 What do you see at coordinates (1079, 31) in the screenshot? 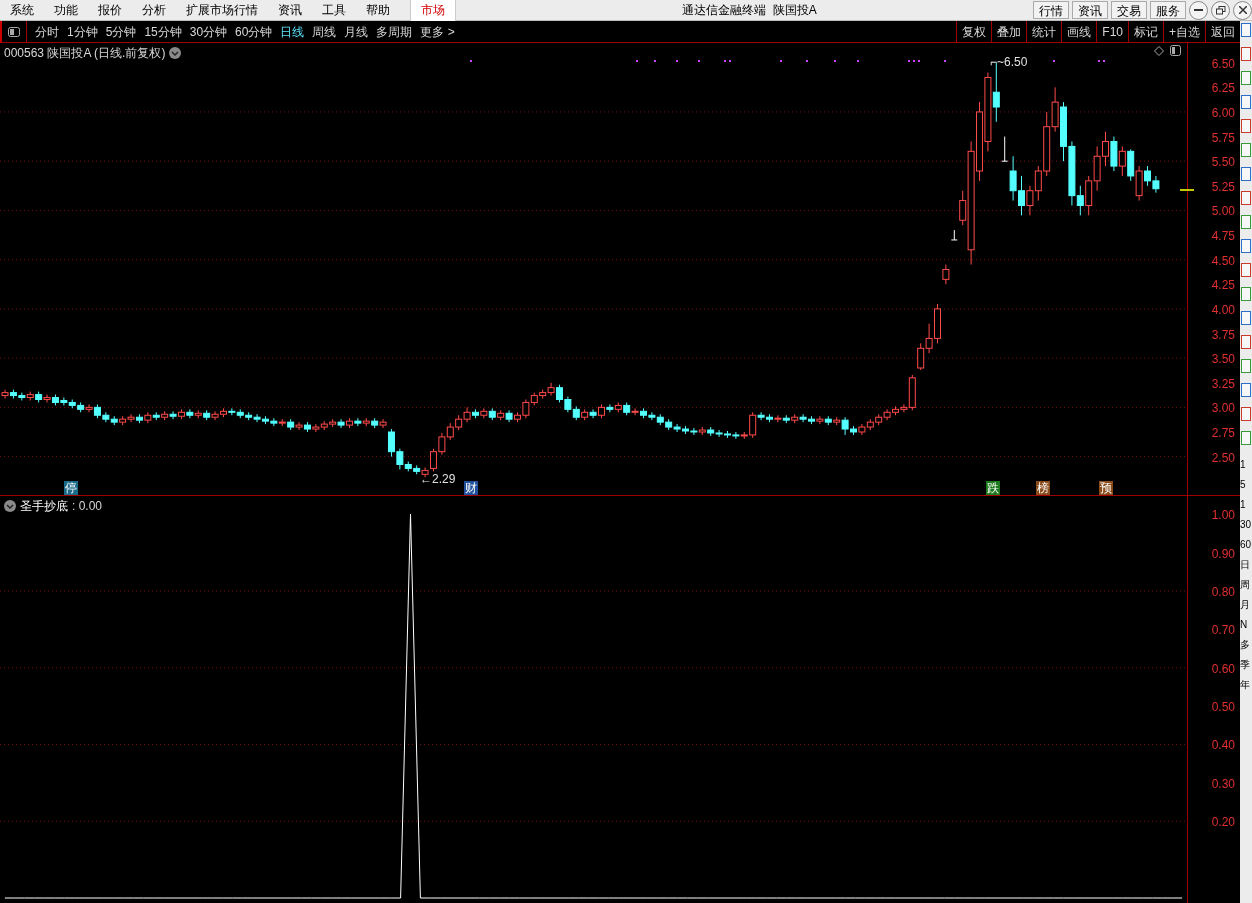
I see `tool-button: 画线` at bounding box center [1079, 31].